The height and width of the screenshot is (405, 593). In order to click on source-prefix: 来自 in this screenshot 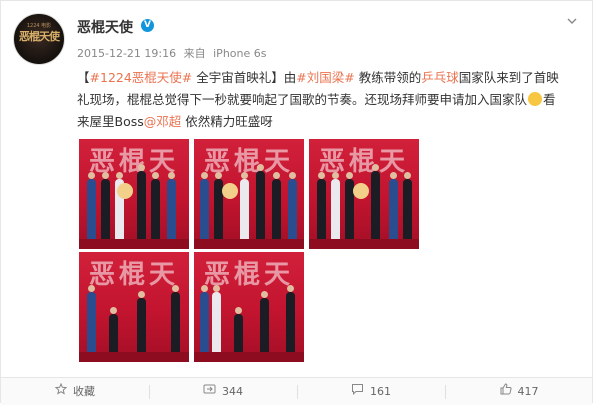, I will do `click(194, 53)`.